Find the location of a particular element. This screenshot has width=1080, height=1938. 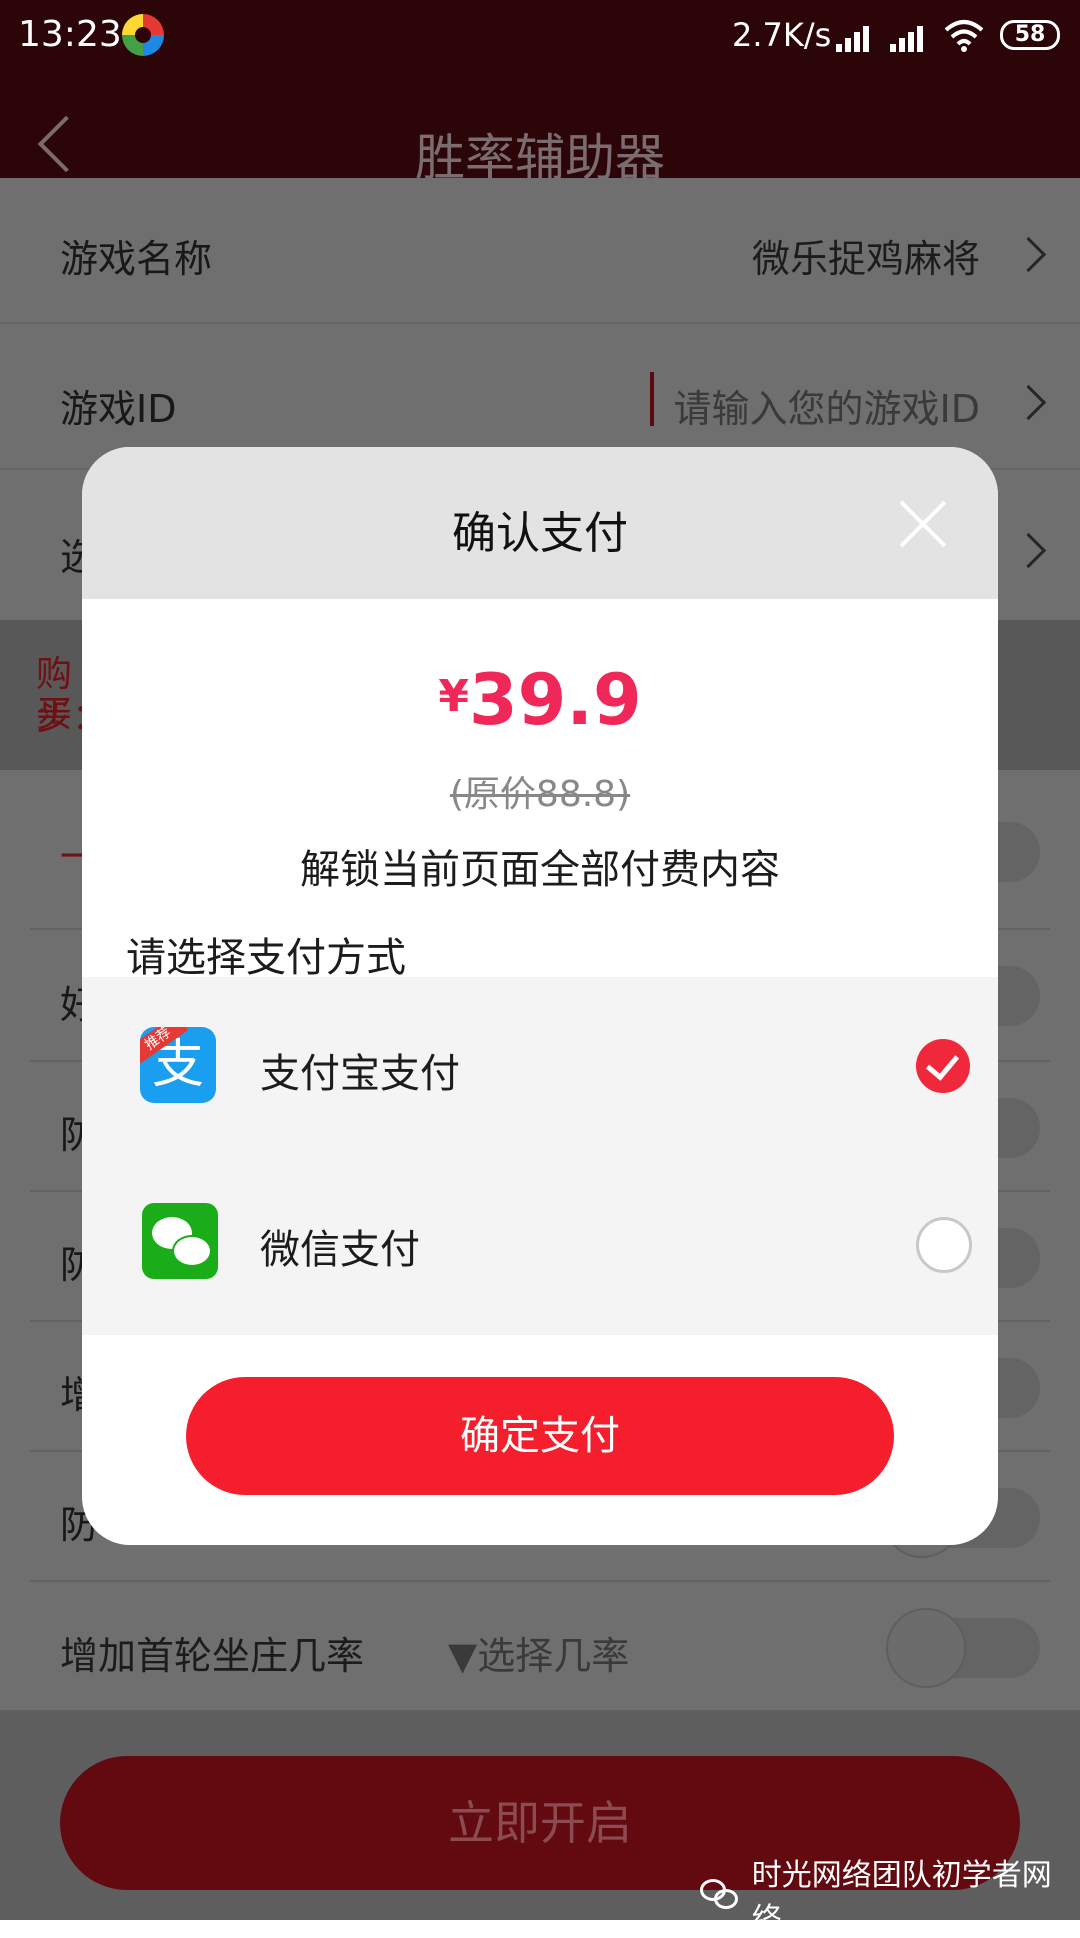

toggle-switch is located at coordinates (963, 1648).